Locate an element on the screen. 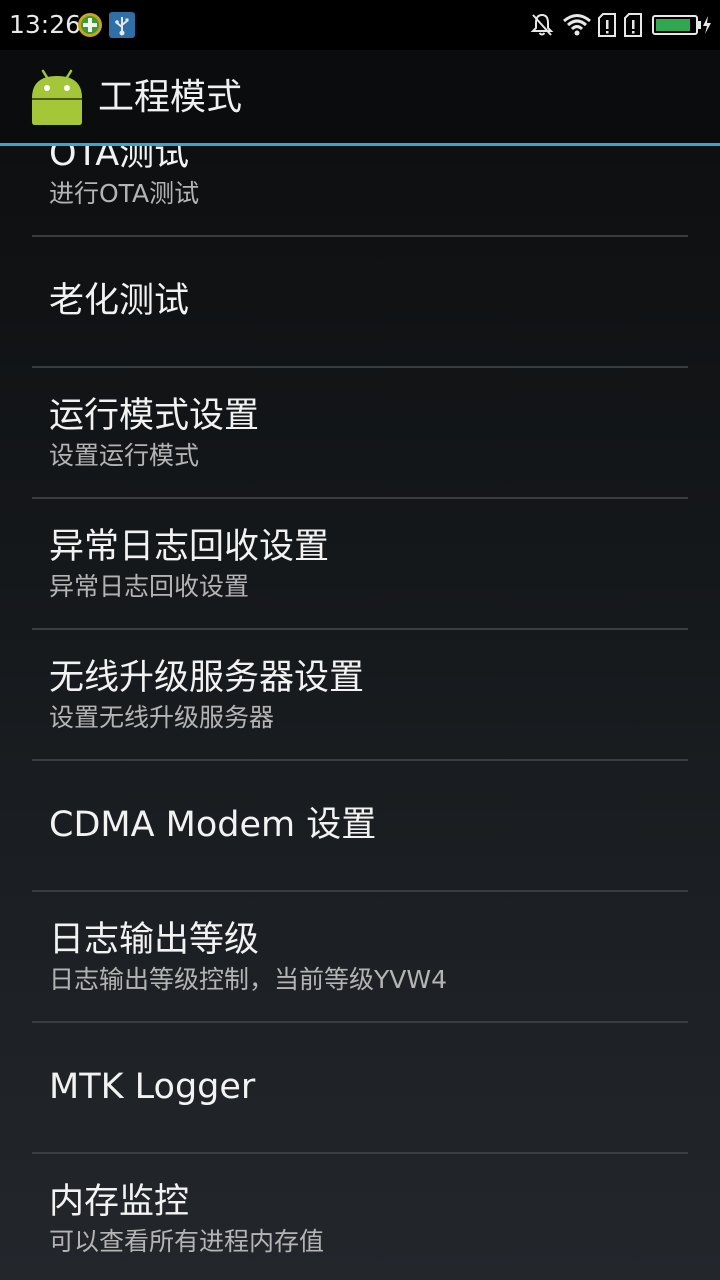 This screenshot has width=720, height=1280. page-title: 工程模式 is located at coordinates (170, 97).